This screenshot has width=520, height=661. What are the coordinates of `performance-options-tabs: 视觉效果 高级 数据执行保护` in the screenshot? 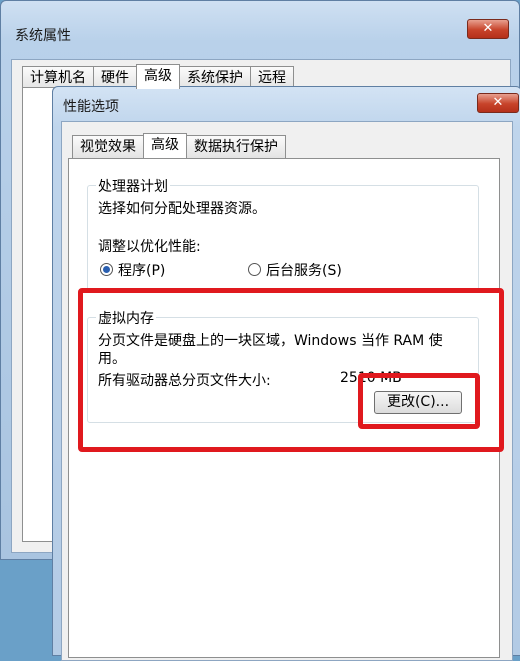 It's located at (179, 146).